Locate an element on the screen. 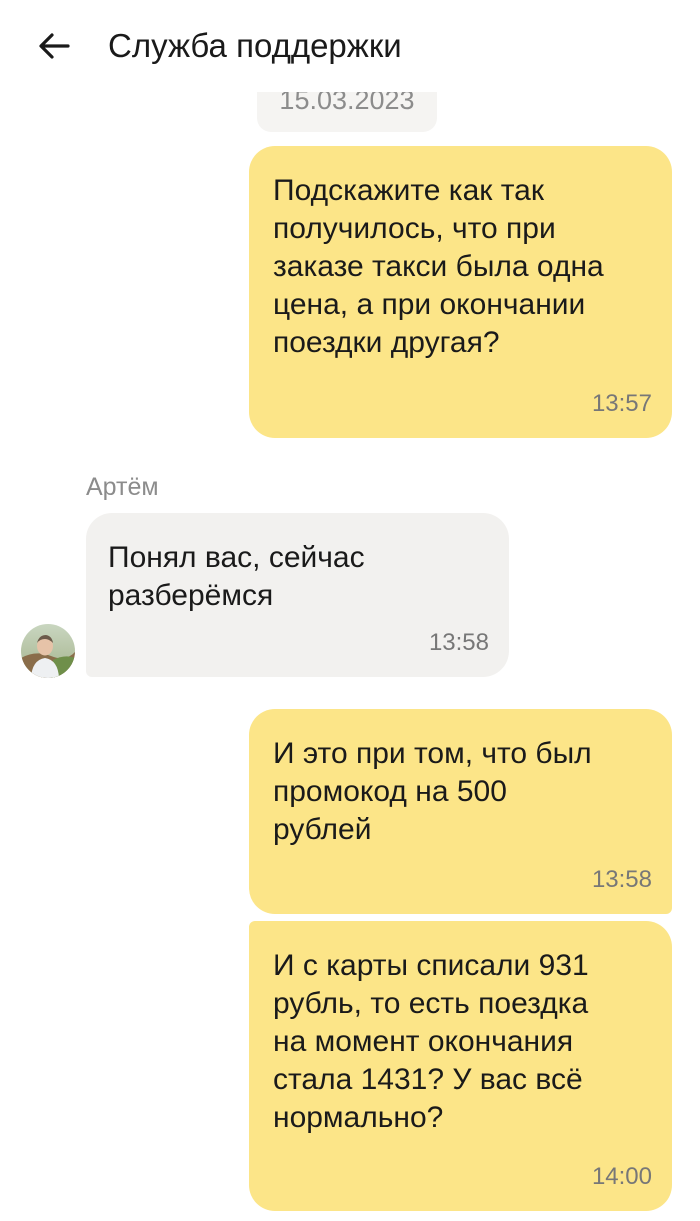 The width and height of the screenshot is (700, 1221). user-avatar is located at coordinates (48, 651).